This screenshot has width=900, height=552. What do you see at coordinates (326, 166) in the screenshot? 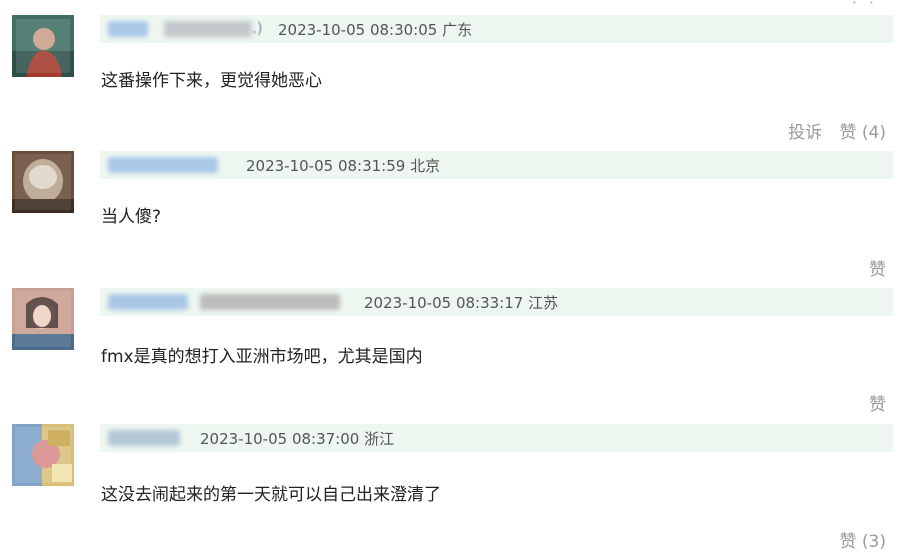
I see `comment-datetime: 2023-10-05 08:31:59` at bounding box center [326, 166].